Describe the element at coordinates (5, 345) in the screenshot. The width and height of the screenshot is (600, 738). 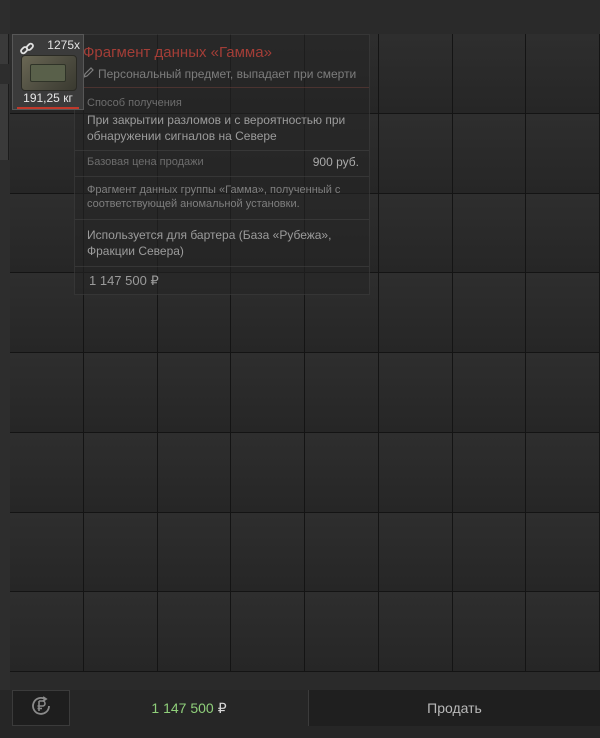
I see `left-sidebar-strip` at that location.